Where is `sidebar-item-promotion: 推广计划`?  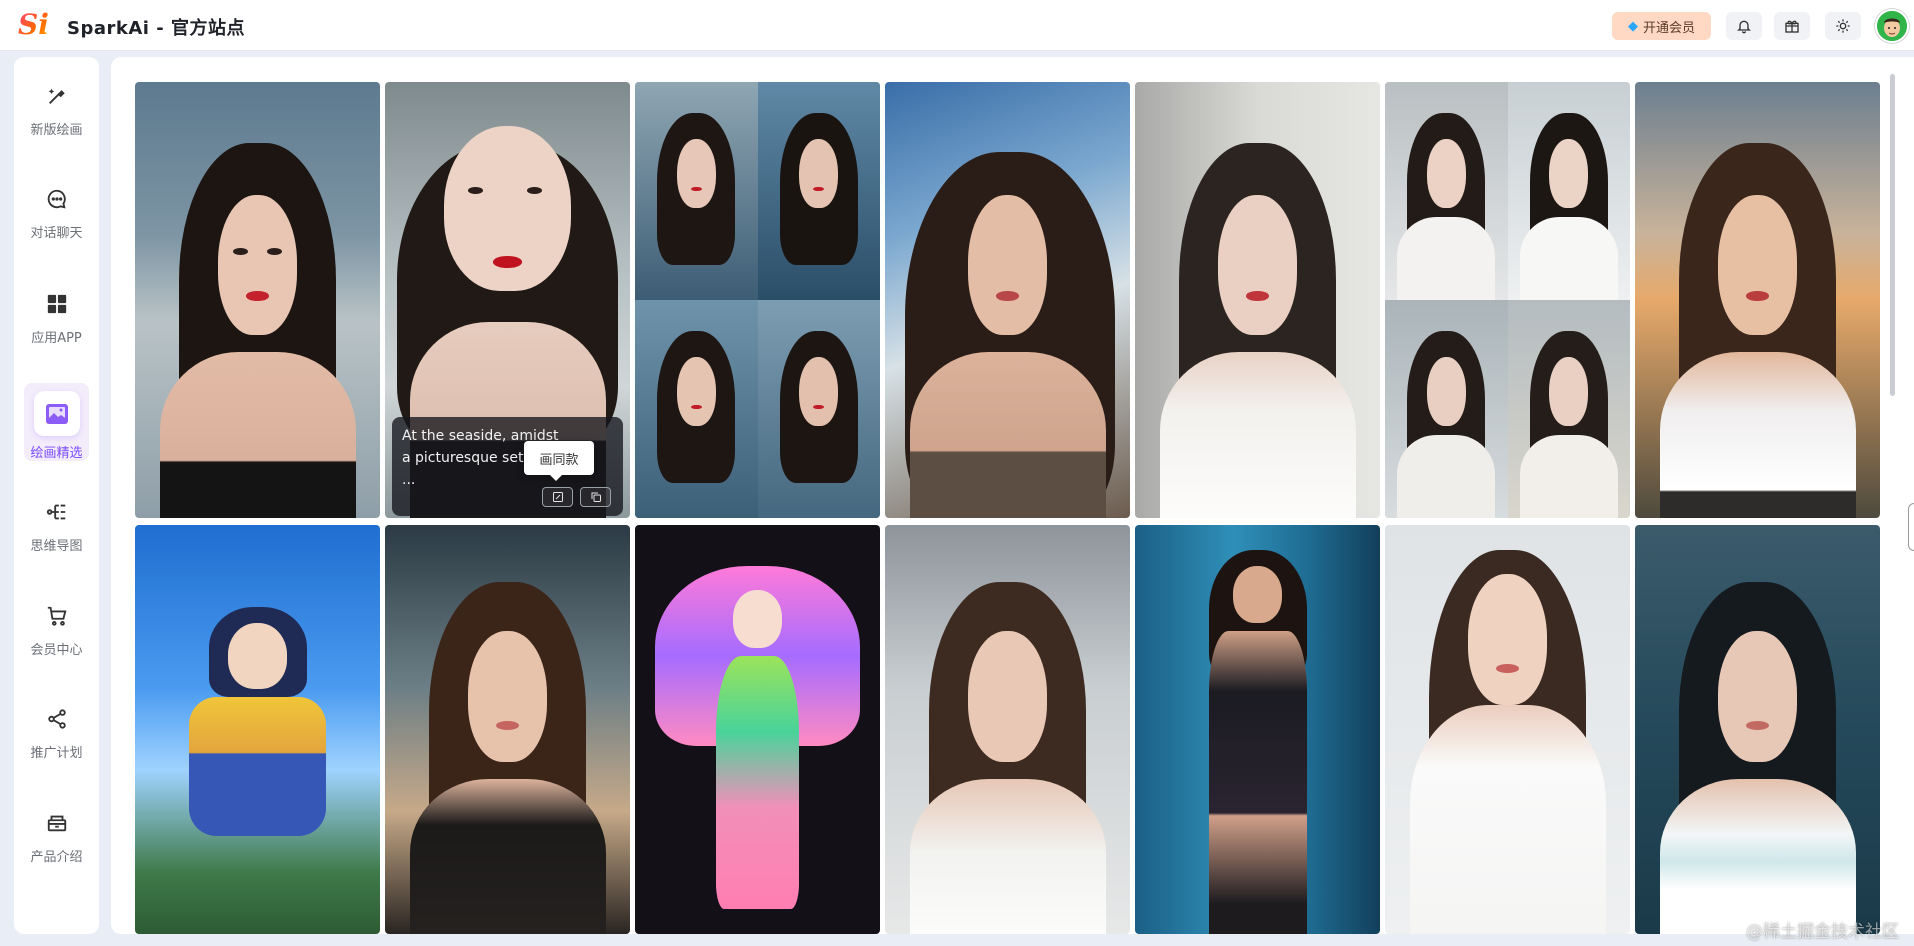 sidebar-item-promotion: 推广计划 is located at coordinates (56, 729).